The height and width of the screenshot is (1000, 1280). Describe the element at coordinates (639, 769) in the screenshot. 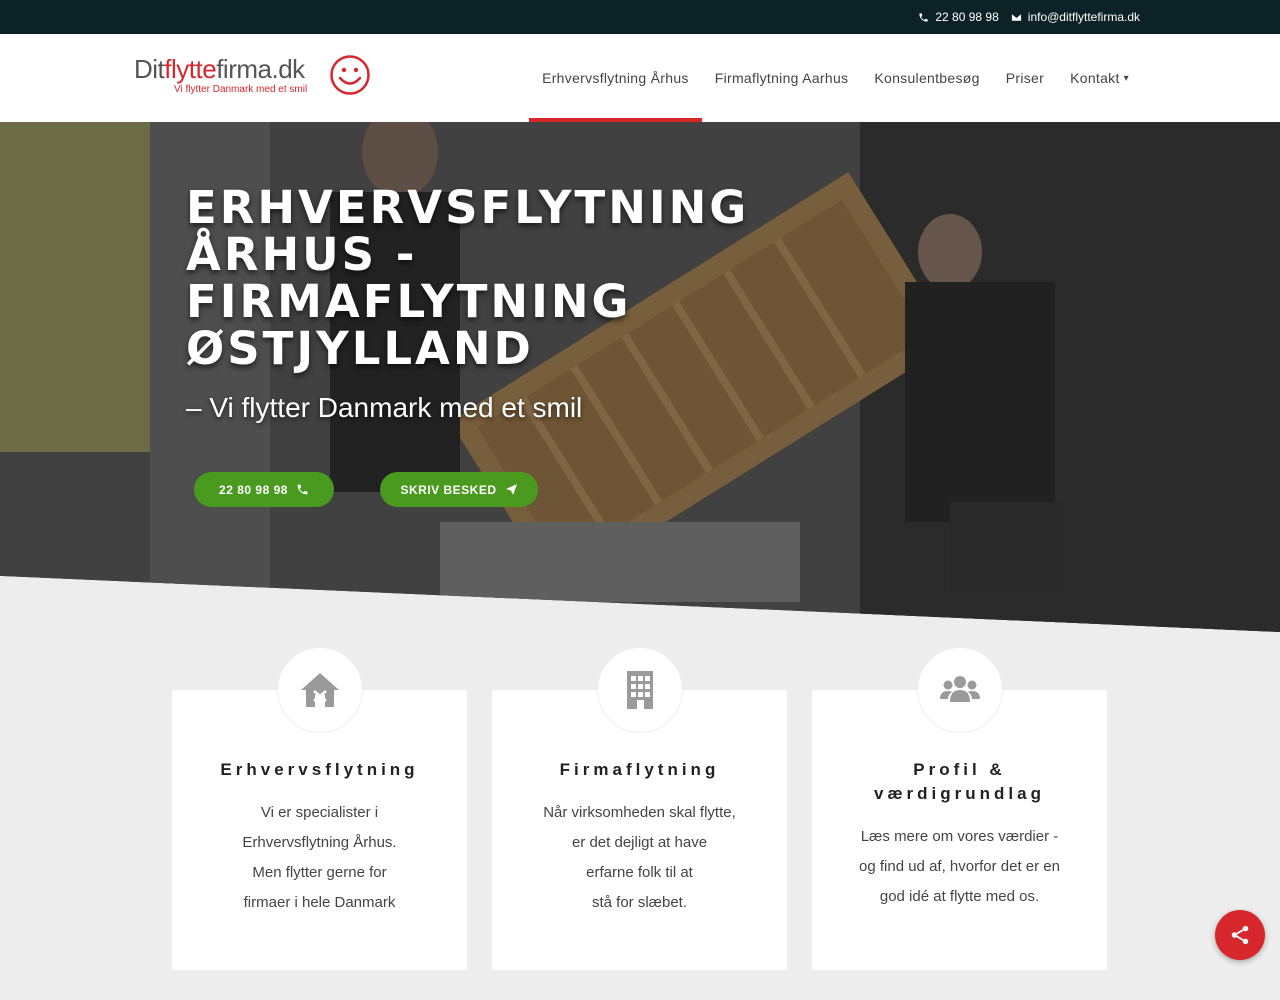

I see `card-title: Firmaflytning` at that location.